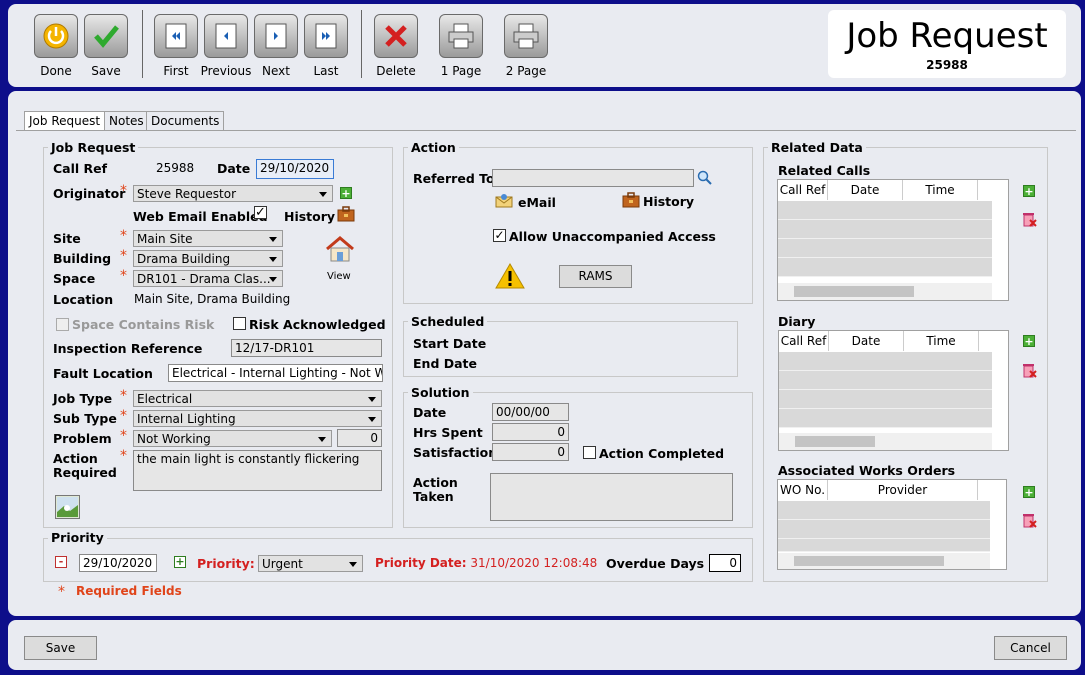 The width and height of the screenshot is (1085, 675). What do you see at coordinates (537, 202) in the screenshot?
I see `email-label: eMail` at bounding box center [537, 202].